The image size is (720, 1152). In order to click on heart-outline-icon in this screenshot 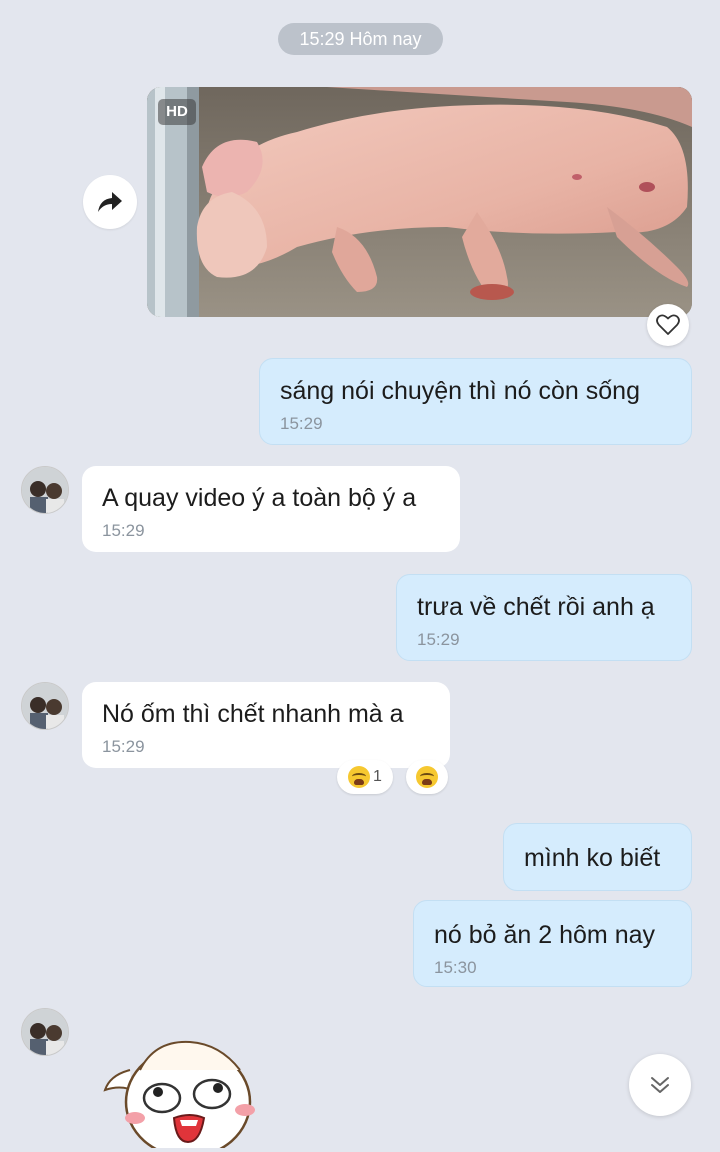, I will do `click(668, 324)`.